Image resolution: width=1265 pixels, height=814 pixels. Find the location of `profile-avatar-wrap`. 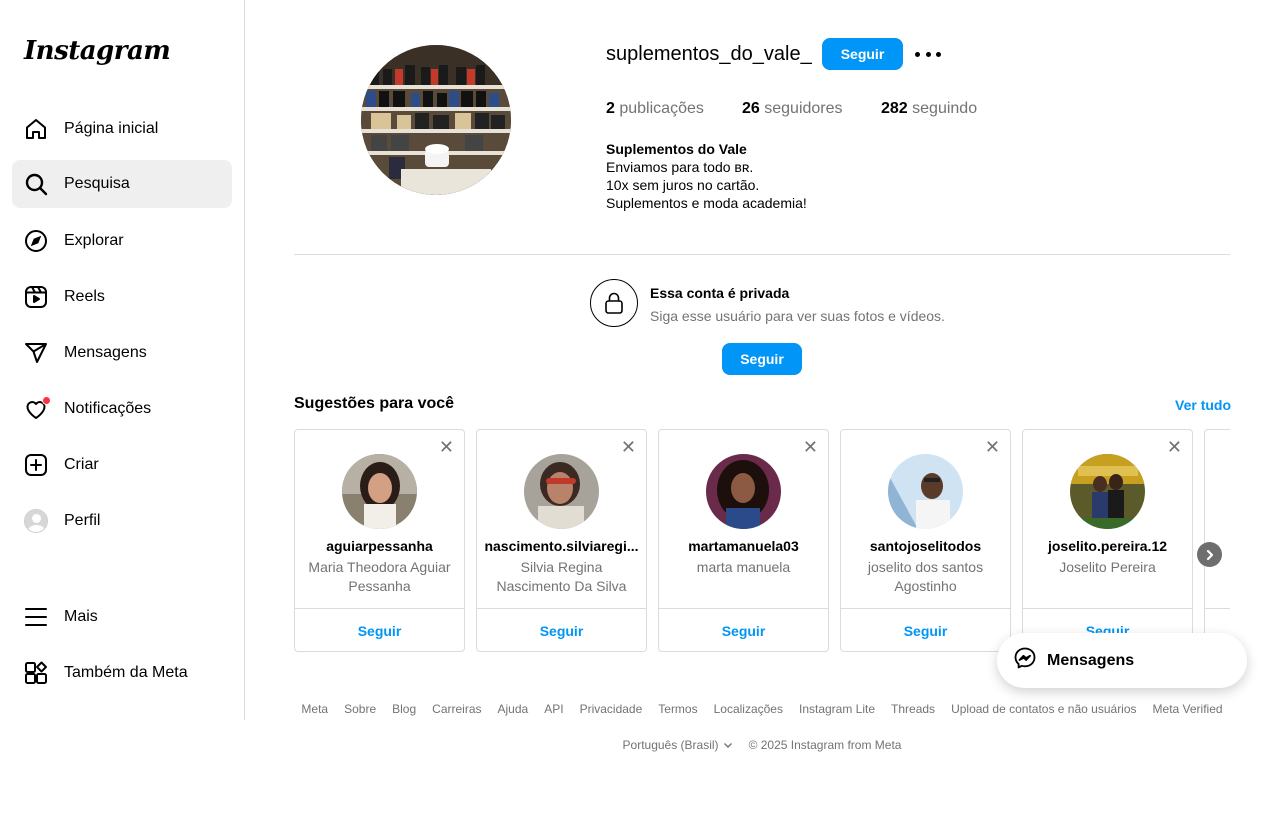

profile-avatar-wrap is located at coordinates (36, 521).